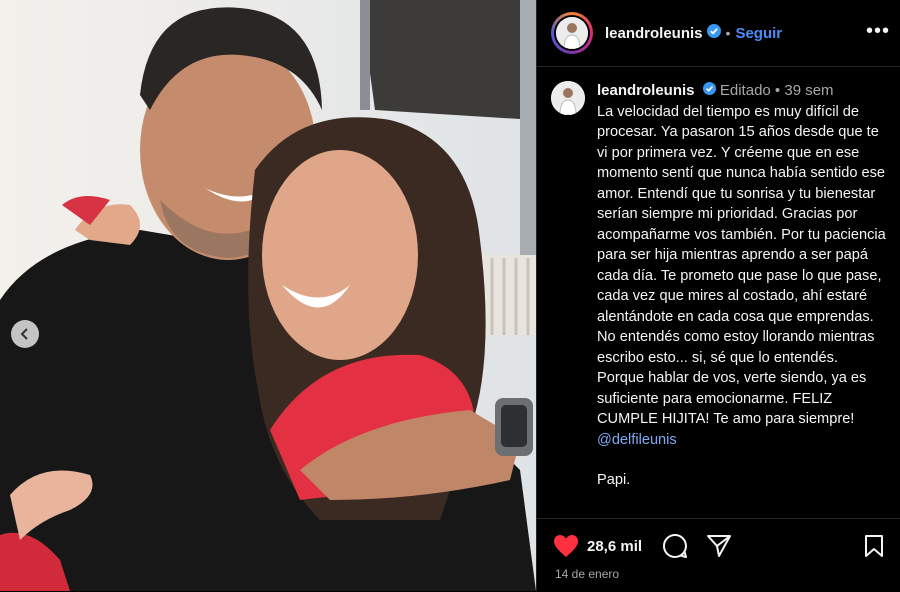  What do you see at coordinates (878, 31) in the screenshot?
I see `more-icon: •••` at bounding box center [878, 31].